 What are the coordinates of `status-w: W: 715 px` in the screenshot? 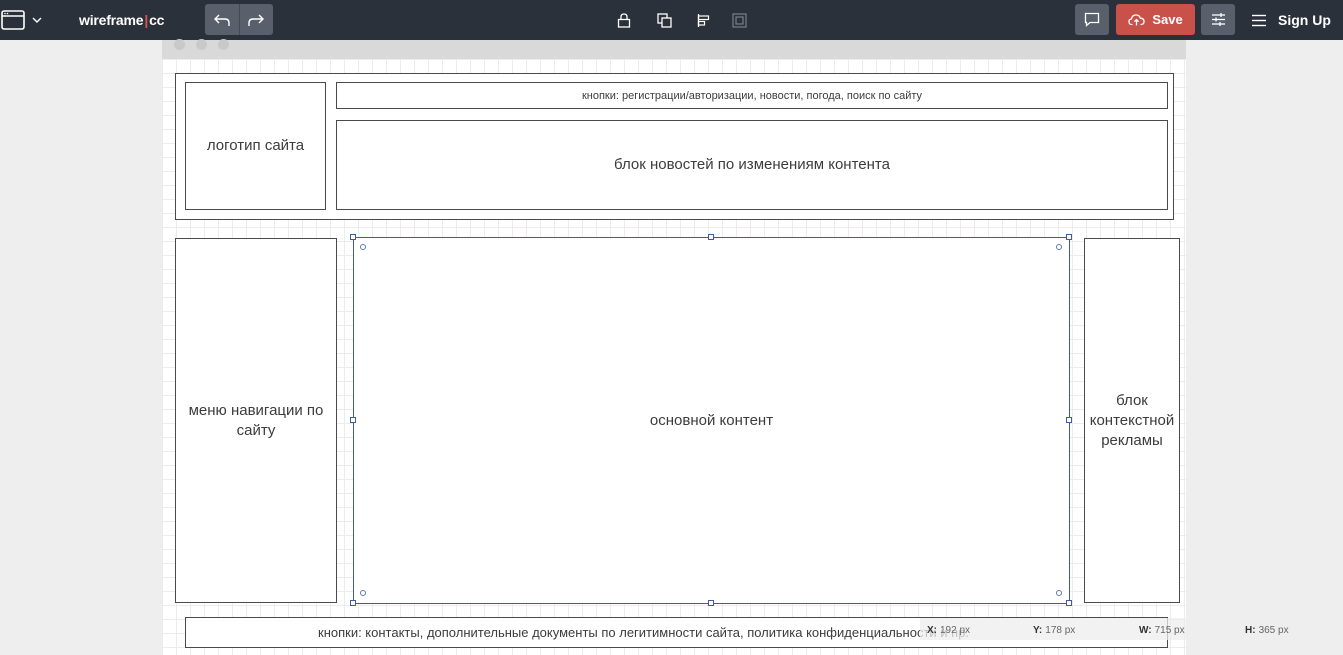 It's located at (1162, 630).